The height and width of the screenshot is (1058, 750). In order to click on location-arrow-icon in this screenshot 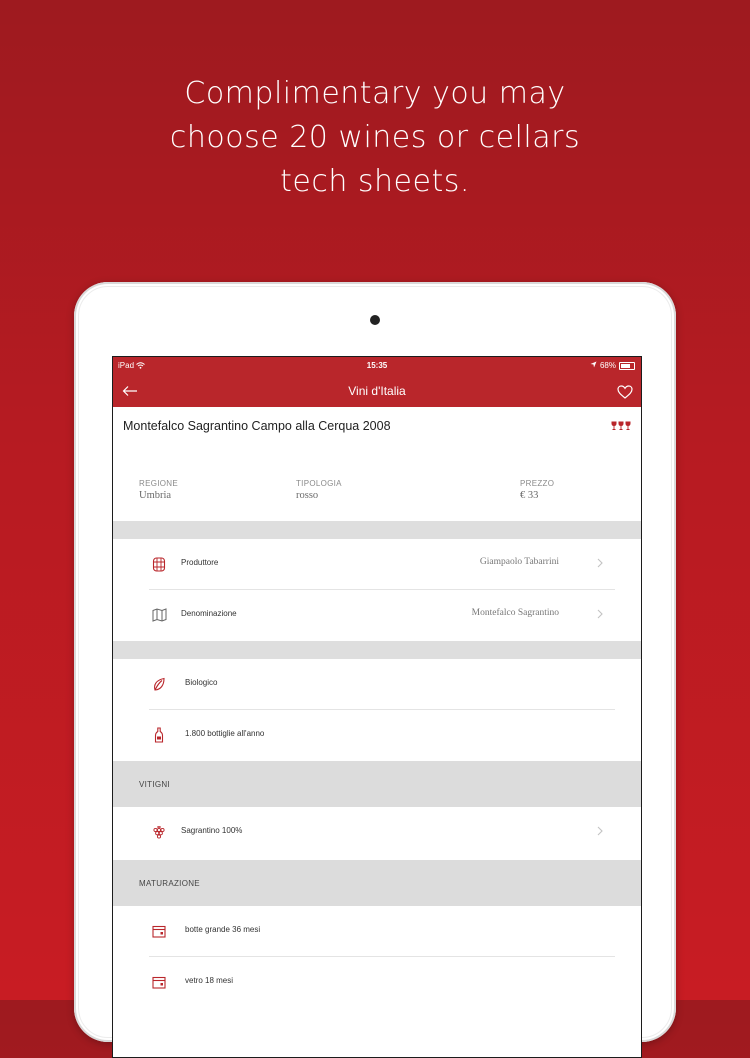, I will do `click(593, 365)`.